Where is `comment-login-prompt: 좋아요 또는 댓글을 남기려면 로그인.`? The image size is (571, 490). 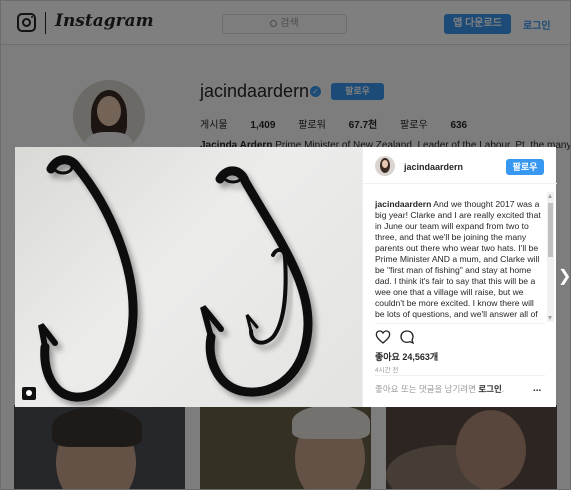
comment-login-prompt: 좋아요 또는 댓글을 남기려면 로그인. is located at coordinates (440, 389).